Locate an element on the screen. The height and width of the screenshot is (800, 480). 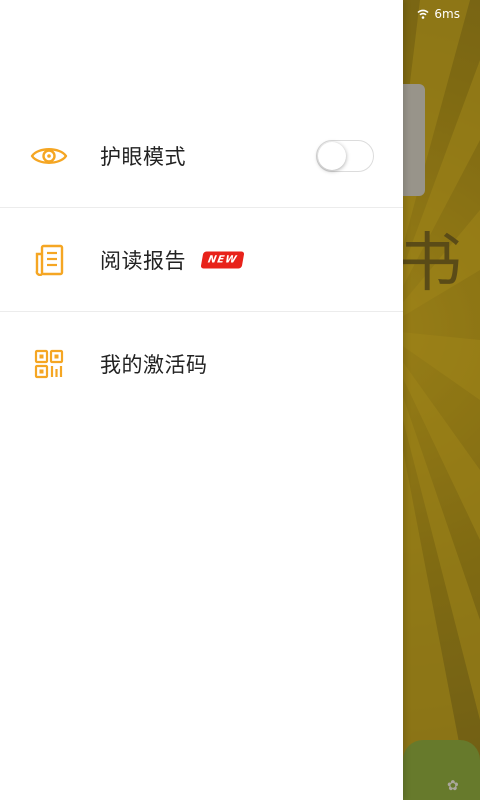
menu-item-reading-report: 阅读报告 NEW is located at coordinates (201, 260).